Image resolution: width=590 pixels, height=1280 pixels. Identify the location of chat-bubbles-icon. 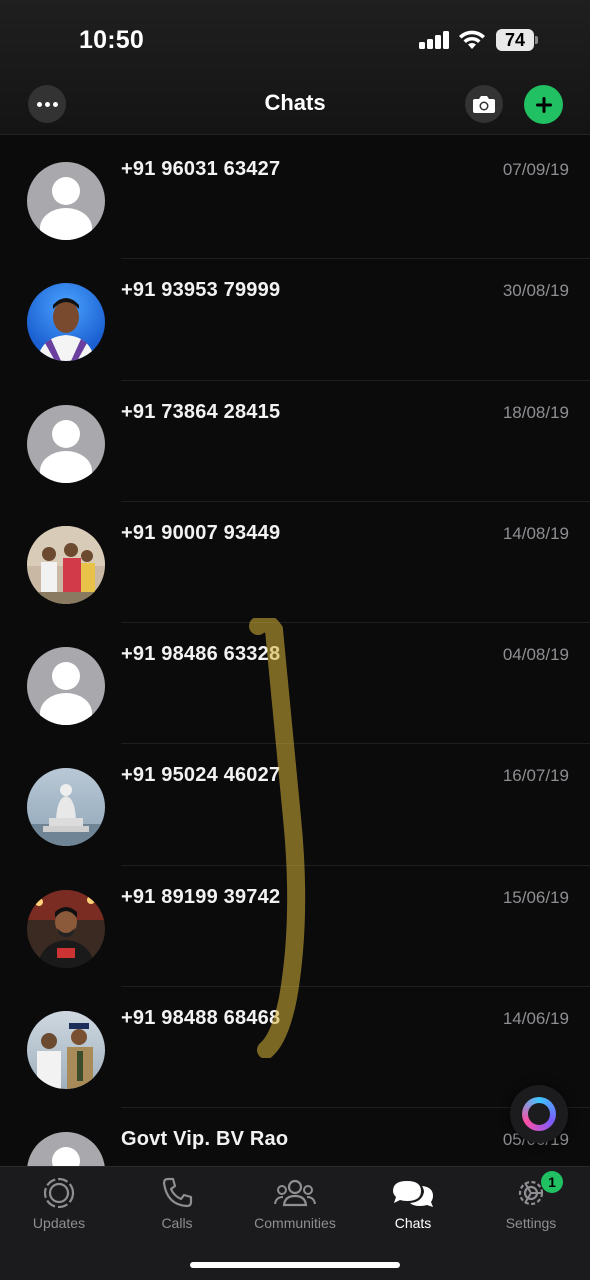
(413, 1194).